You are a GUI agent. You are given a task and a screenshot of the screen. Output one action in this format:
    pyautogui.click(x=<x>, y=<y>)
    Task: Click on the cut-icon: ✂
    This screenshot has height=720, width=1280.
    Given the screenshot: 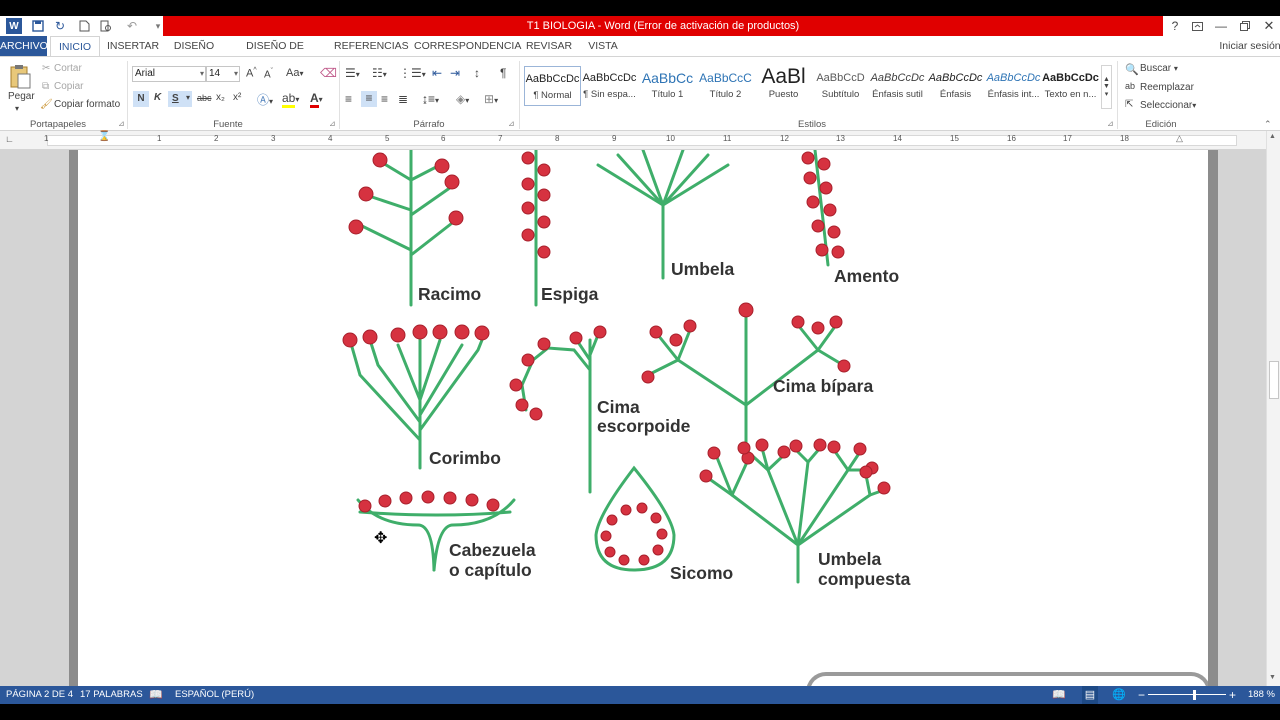 What is the action you would take?
    pyautogui.click(x=46, y=68)
    